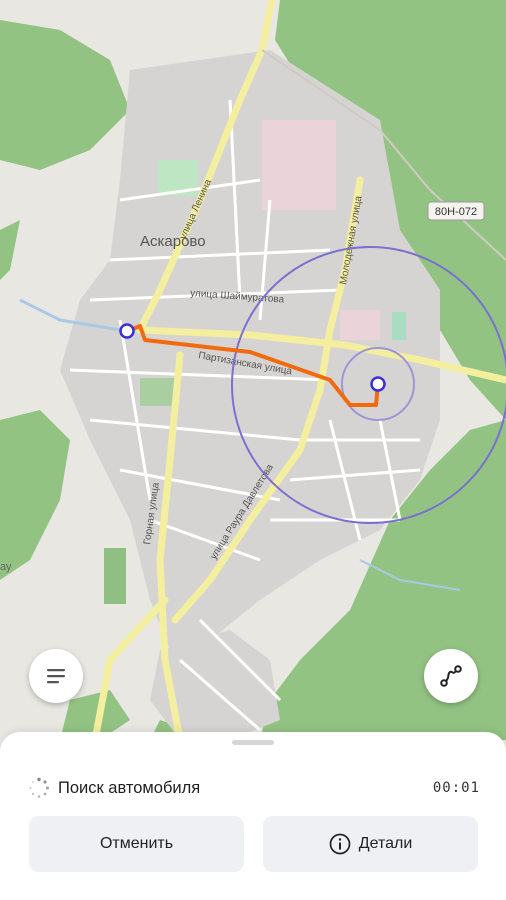 This screenshot has width=506, height=900. I want to click on menu-button, so click(56, 676).